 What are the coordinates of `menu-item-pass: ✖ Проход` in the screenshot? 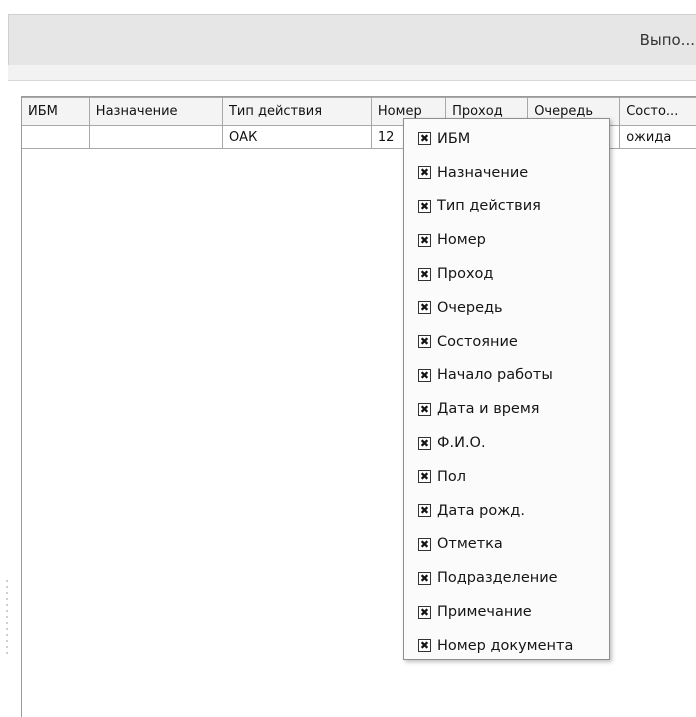 It's located at (506, 274).